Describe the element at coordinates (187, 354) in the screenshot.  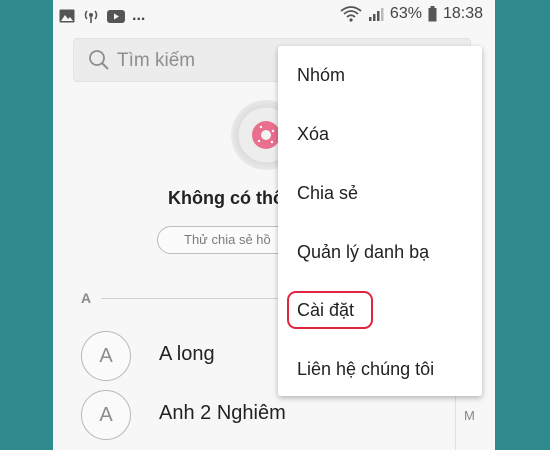
I see `contact-name: A long` at that location.